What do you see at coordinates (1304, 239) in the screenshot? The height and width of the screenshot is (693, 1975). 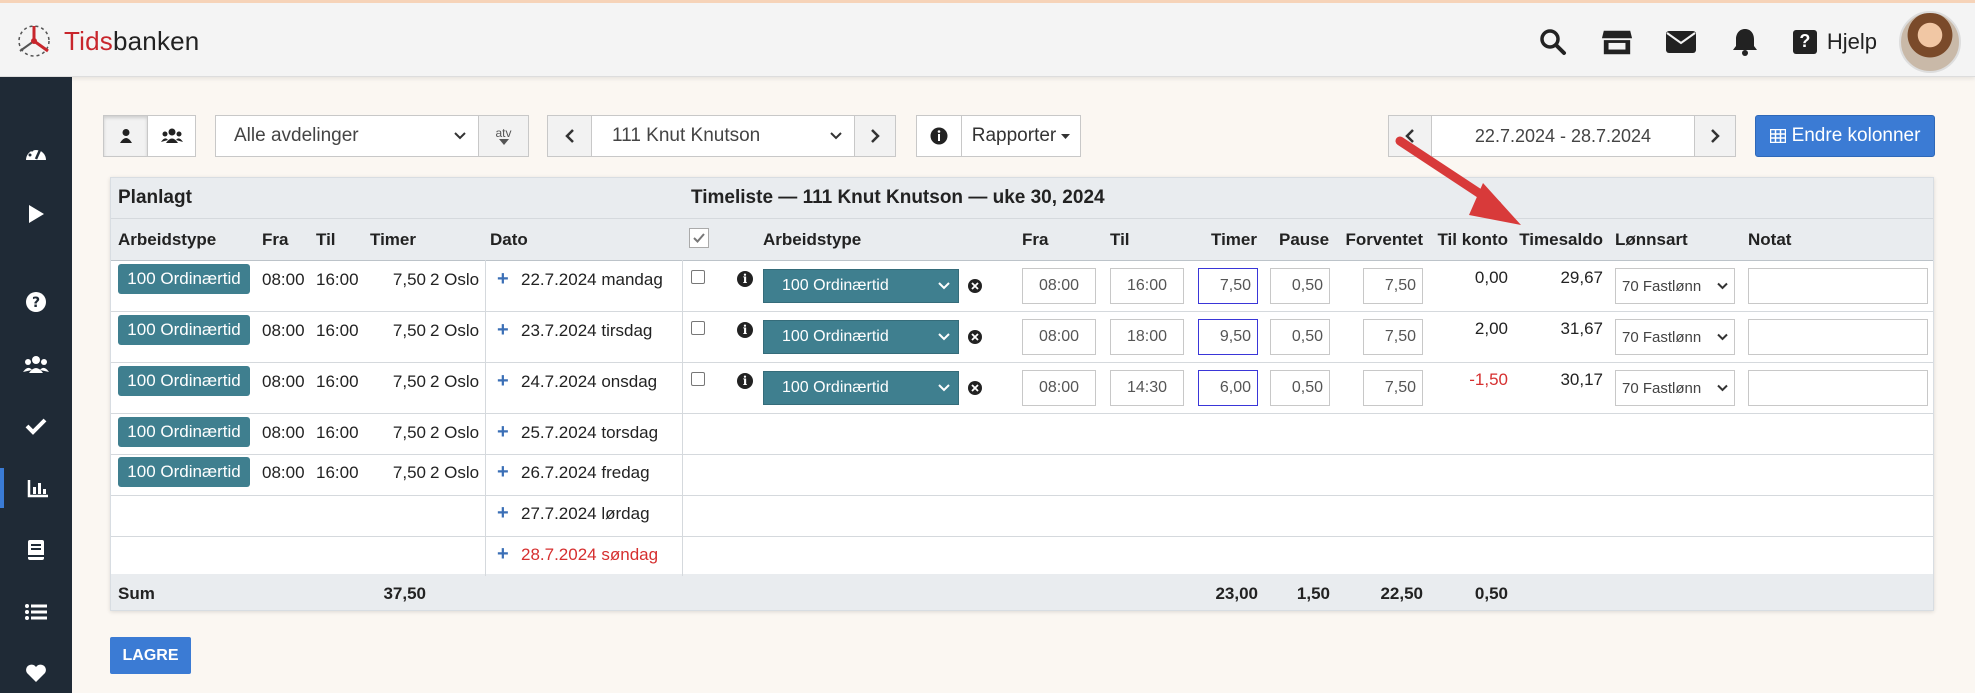 I see `col-pause: Pause` at bounding box center [1304, 239].